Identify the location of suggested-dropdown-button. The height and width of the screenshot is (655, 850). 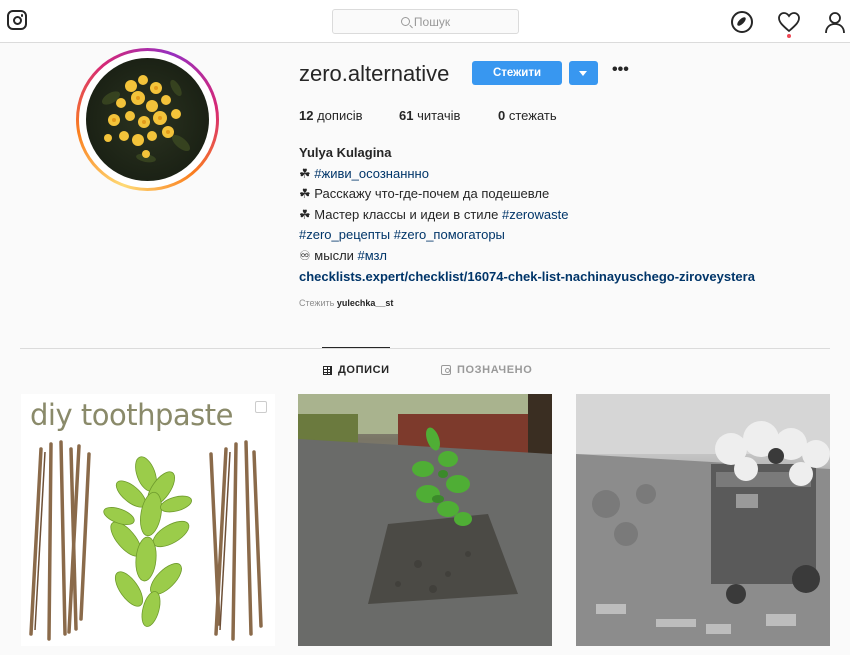
(583, 73).